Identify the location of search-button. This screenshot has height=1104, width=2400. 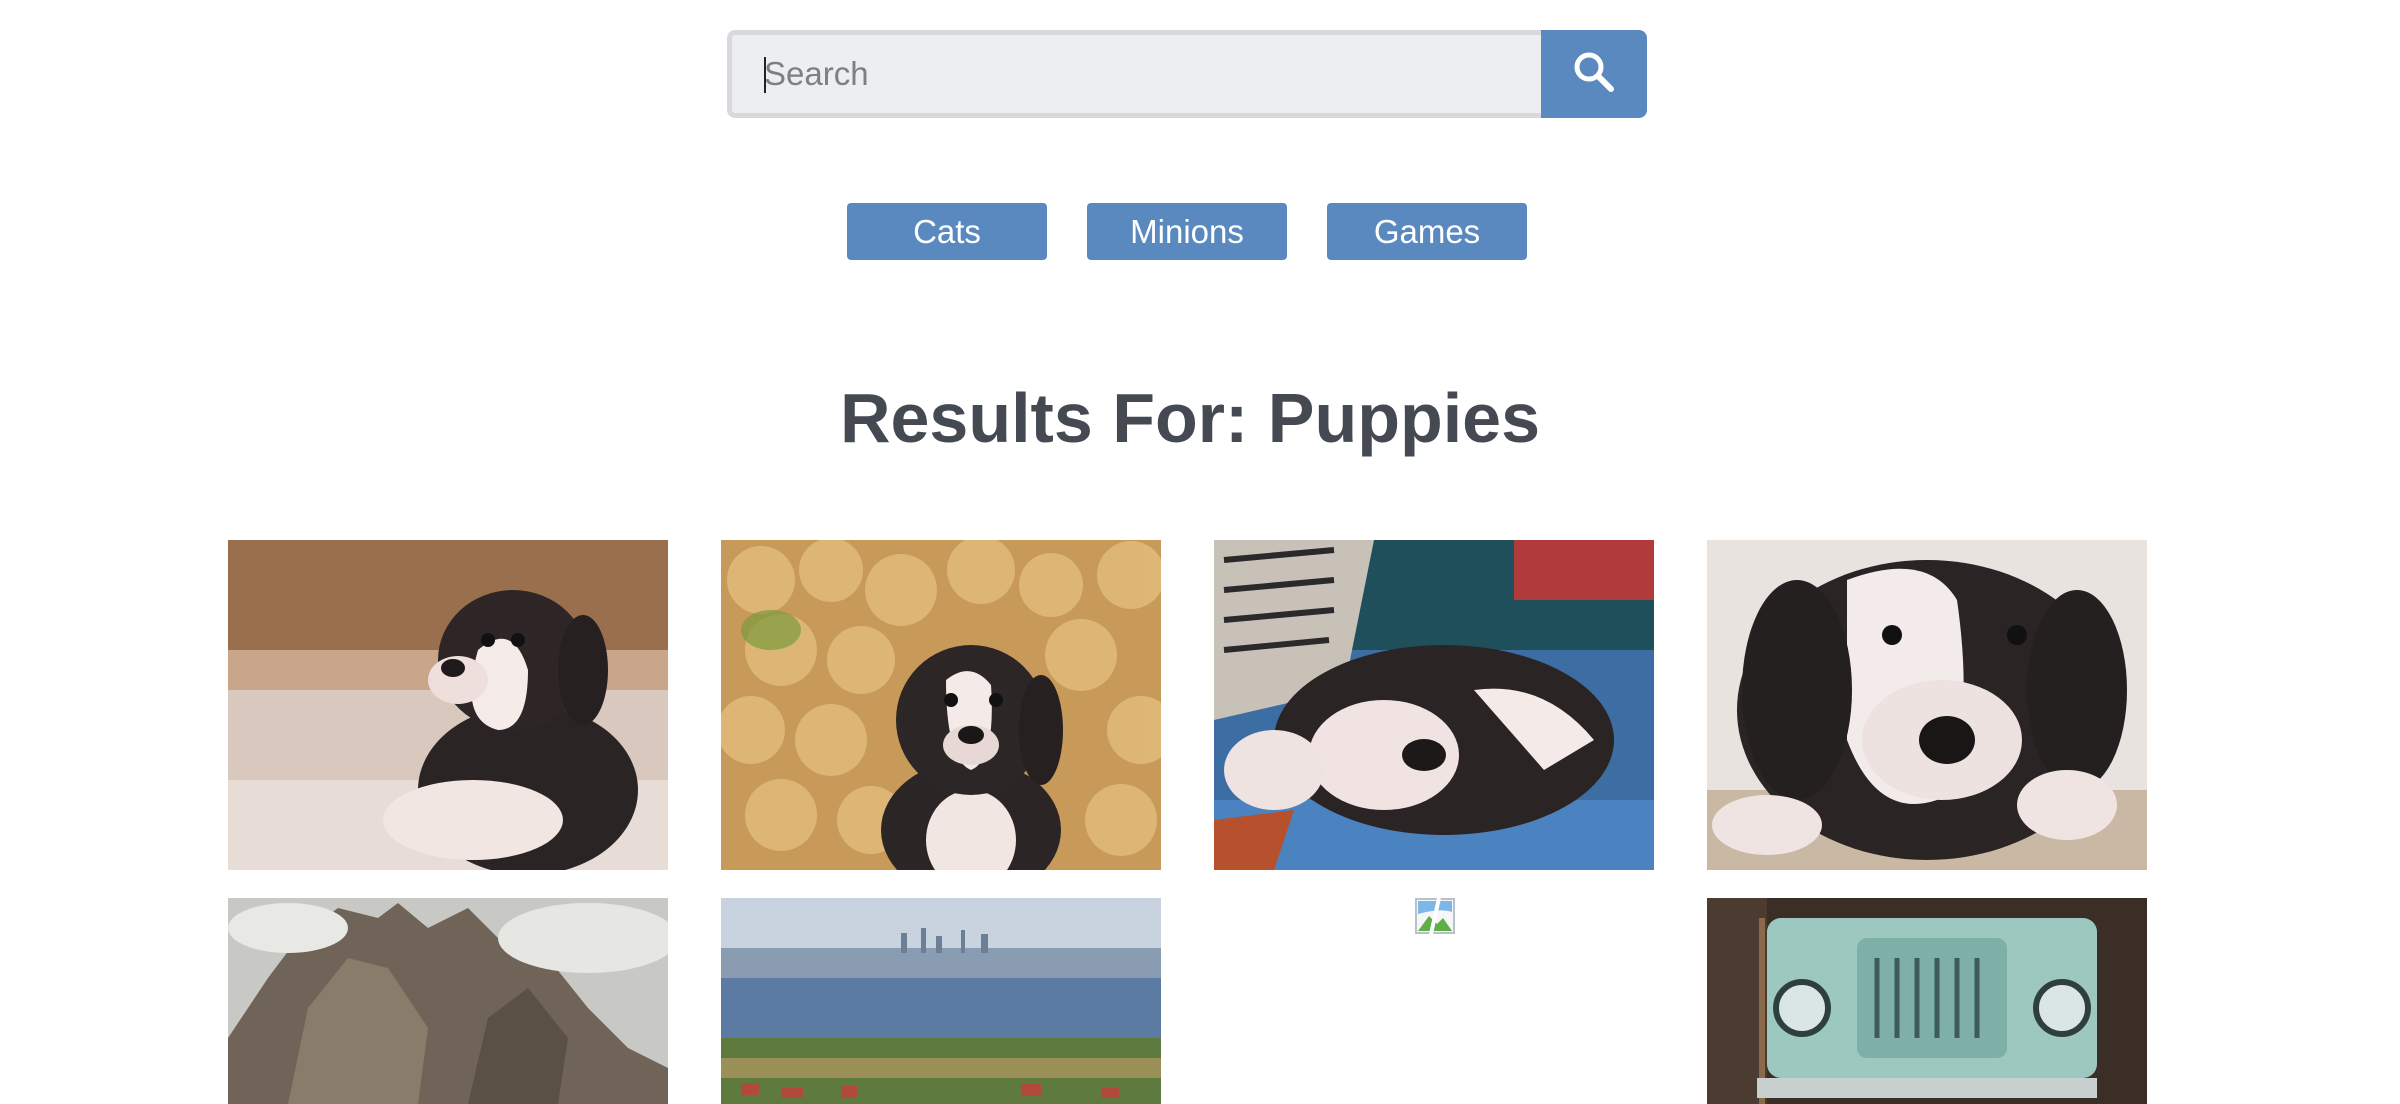
(1594, 74).